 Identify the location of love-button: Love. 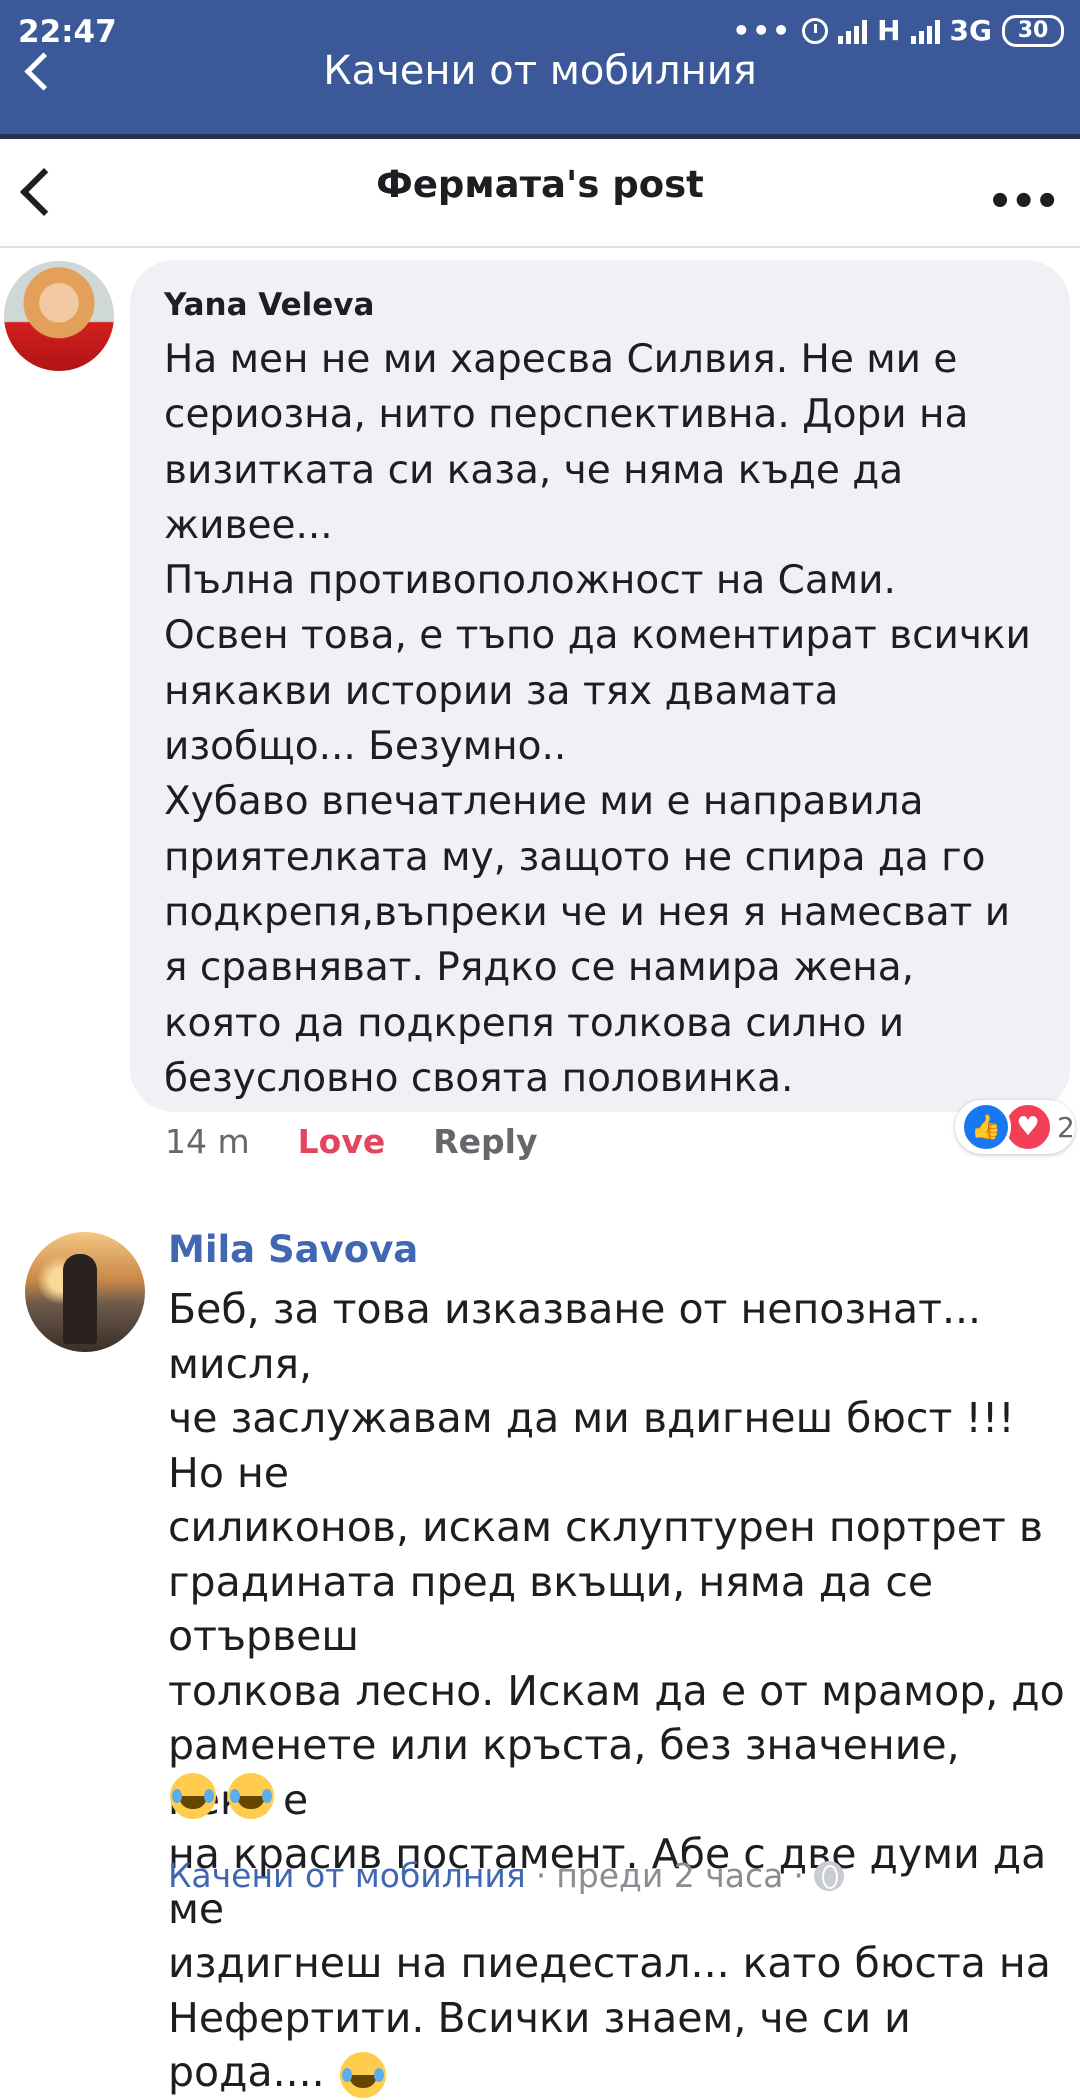
(342, 1141).